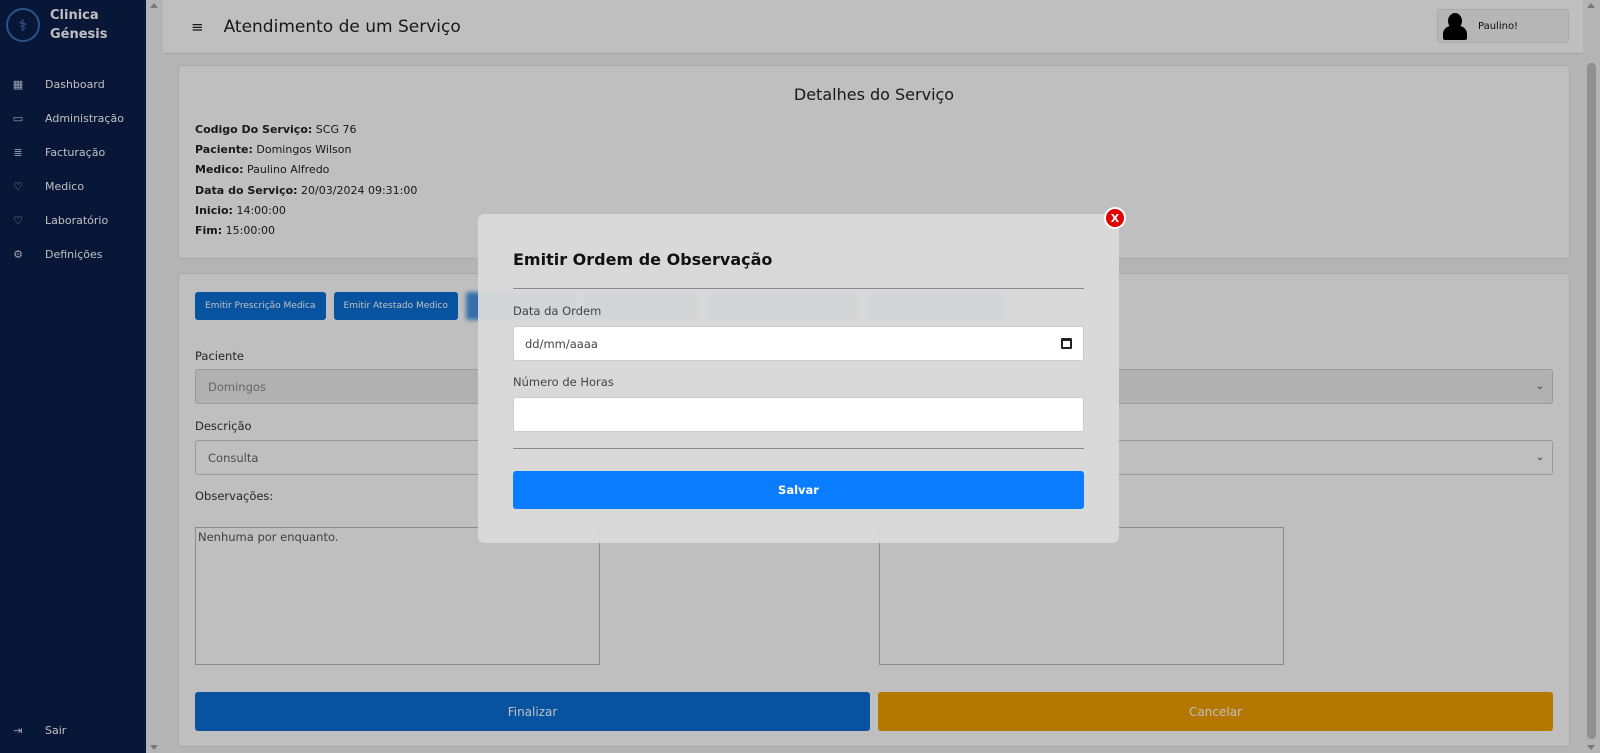  What do you see at coordinates (643, 259) in the screenshot?
I see `modal-title: Emitir Ordem de Observação` at bounding box center [643, 259].